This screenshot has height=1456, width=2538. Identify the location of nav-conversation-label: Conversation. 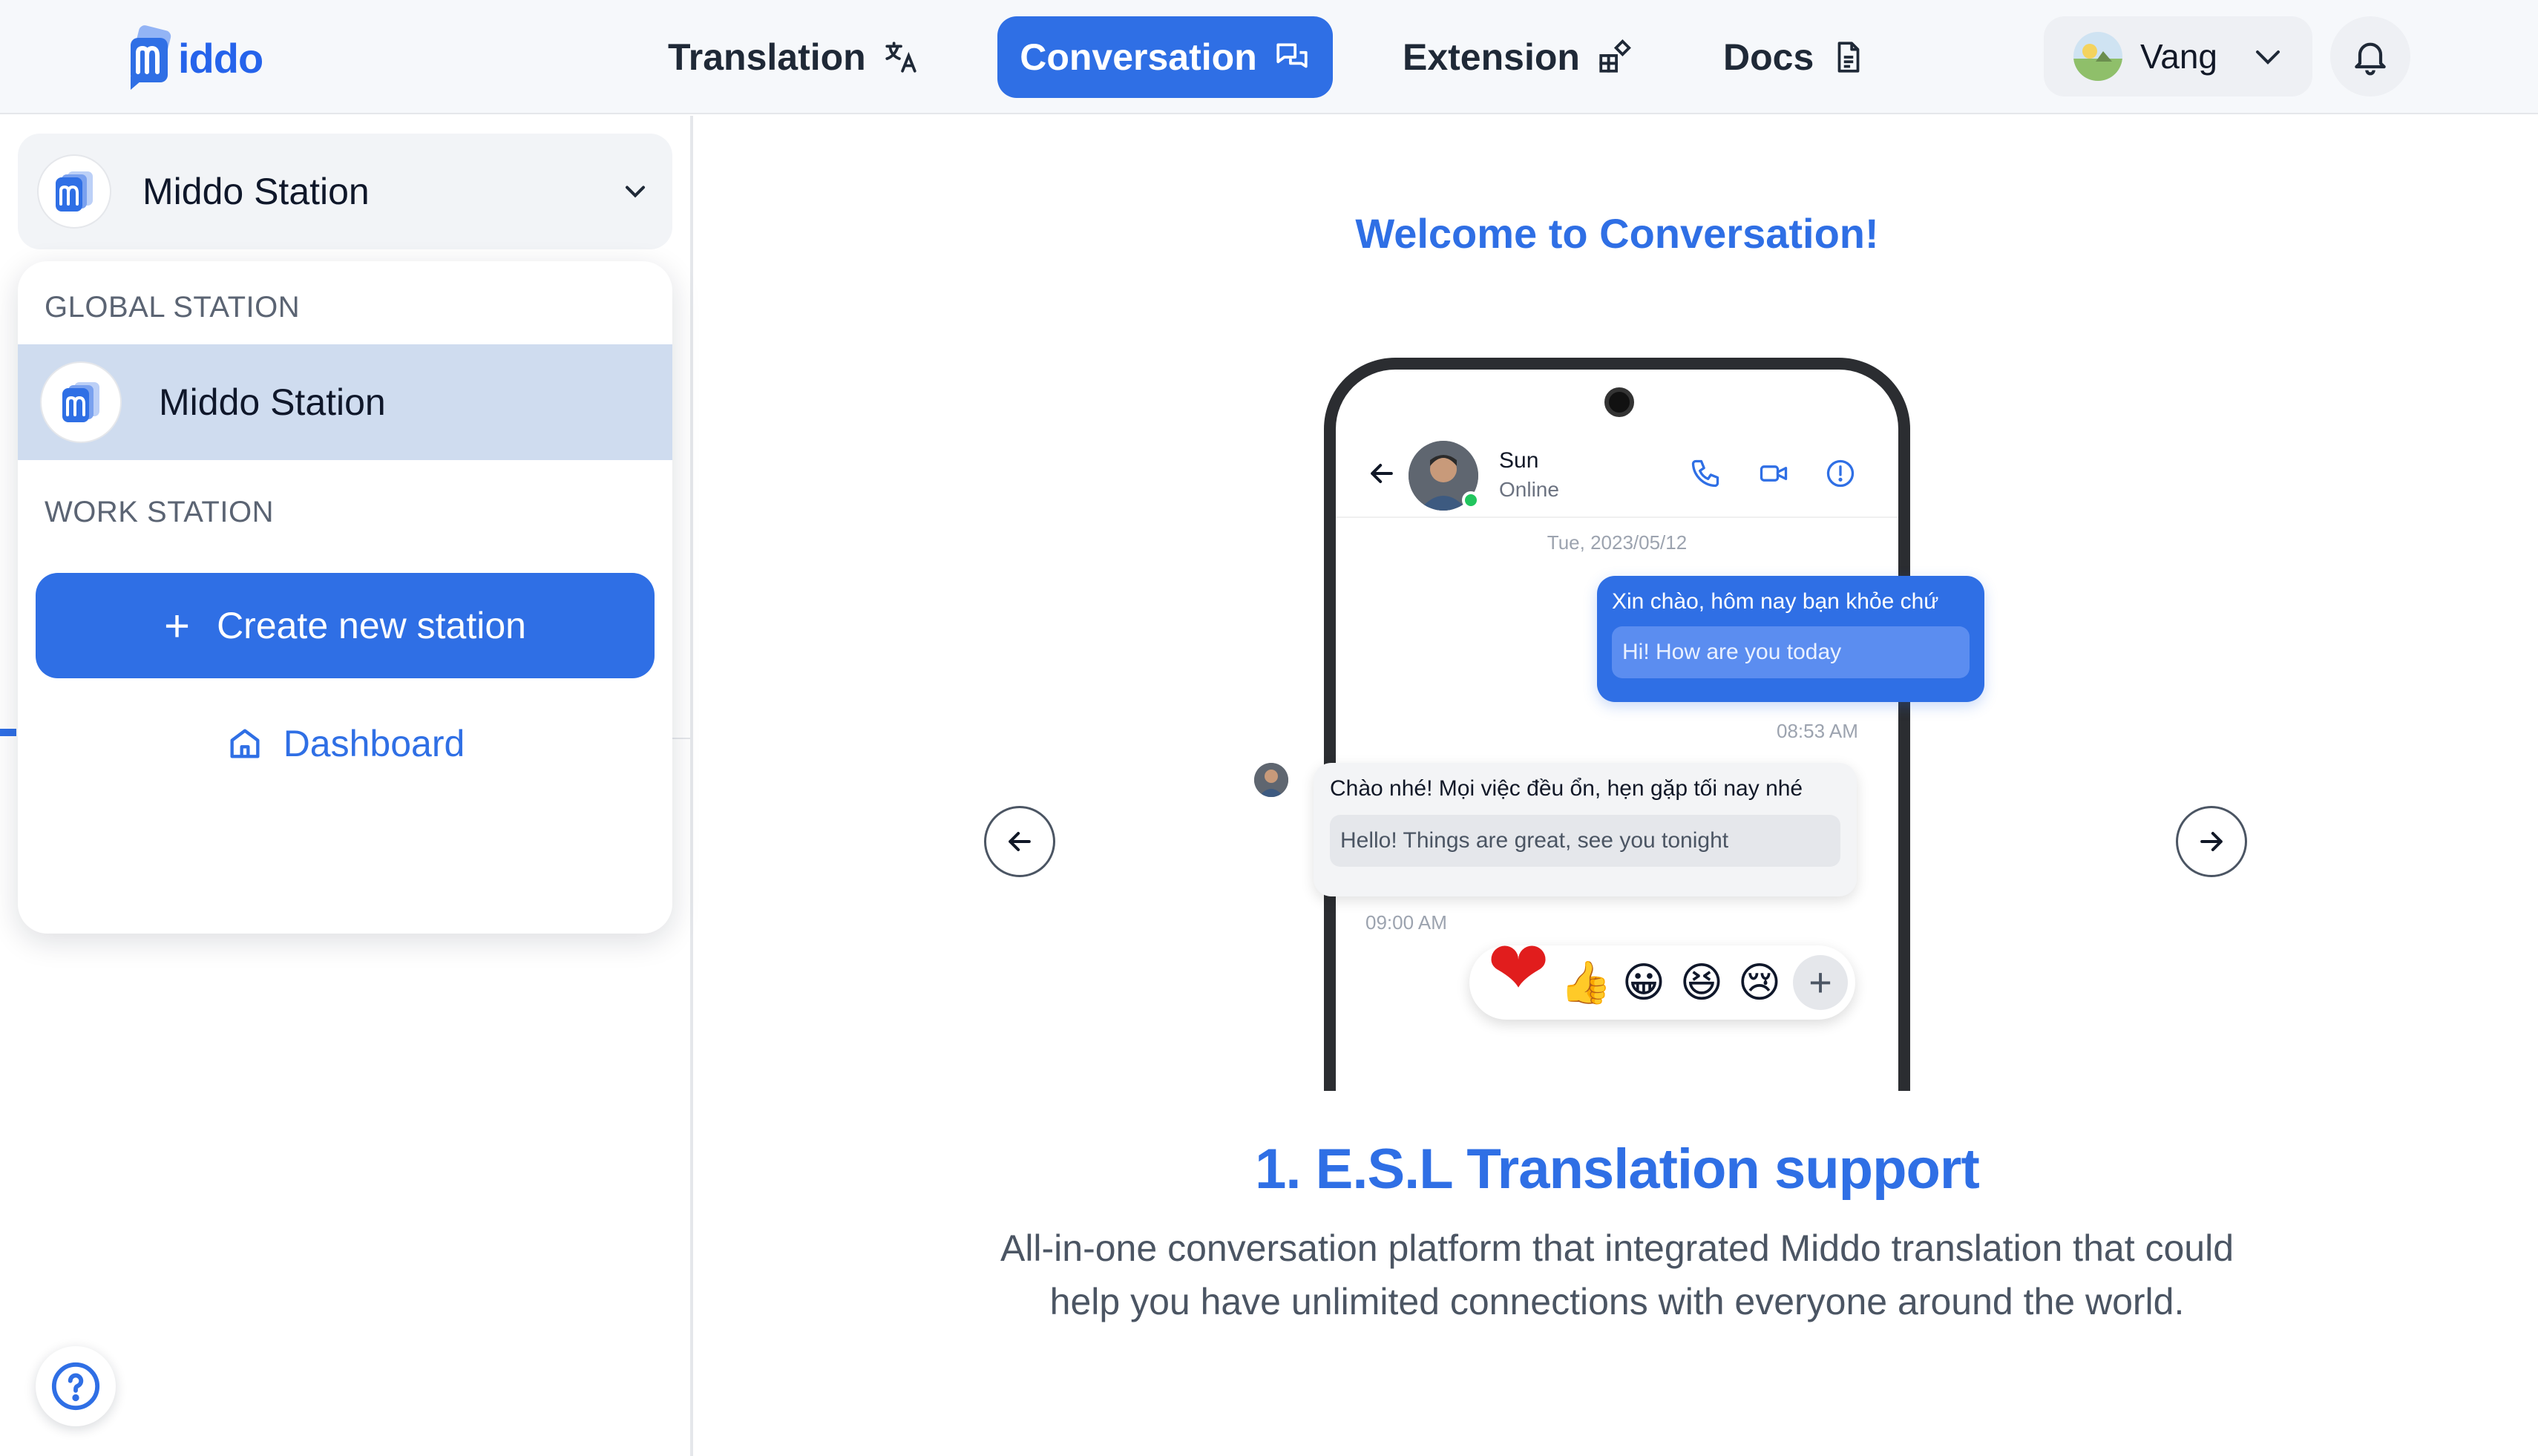
(1138, 57).